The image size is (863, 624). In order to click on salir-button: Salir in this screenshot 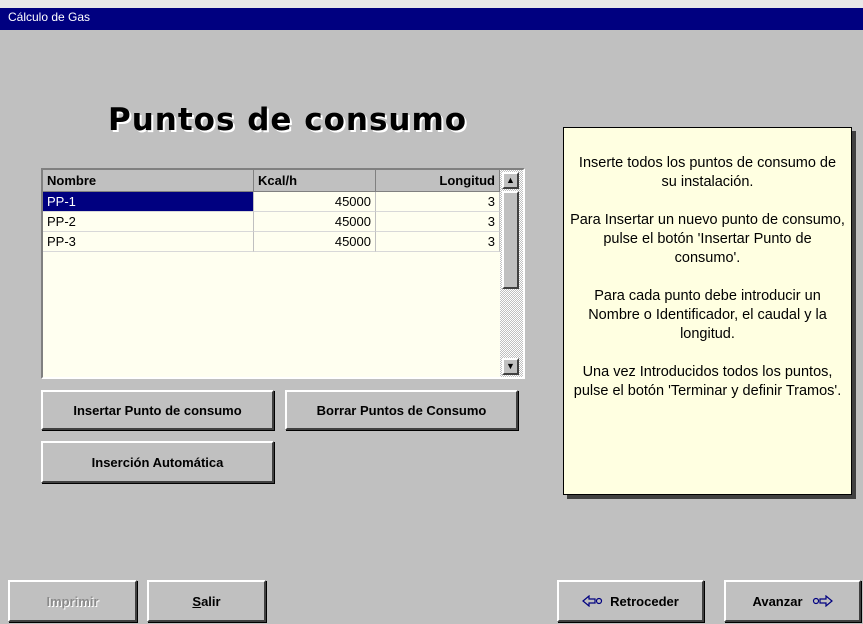, I will do `click(206, 601)`.